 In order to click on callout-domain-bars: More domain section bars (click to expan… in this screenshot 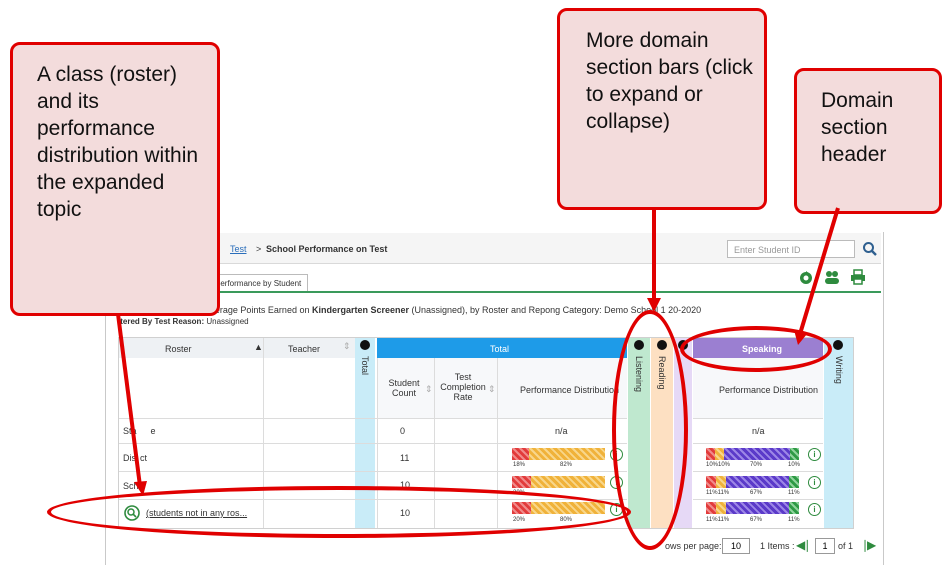, I will do `click(662, 109)`.